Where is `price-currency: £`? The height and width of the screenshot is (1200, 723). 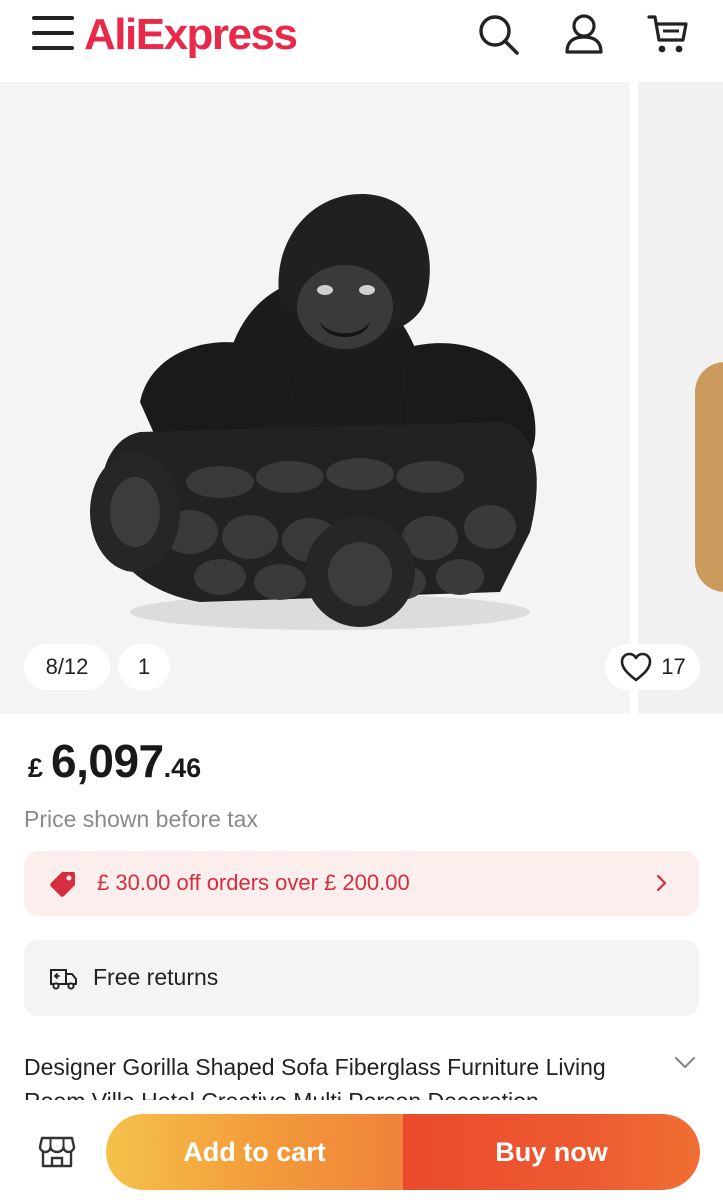 price-currency: £ is located at coordinates (36, 768).